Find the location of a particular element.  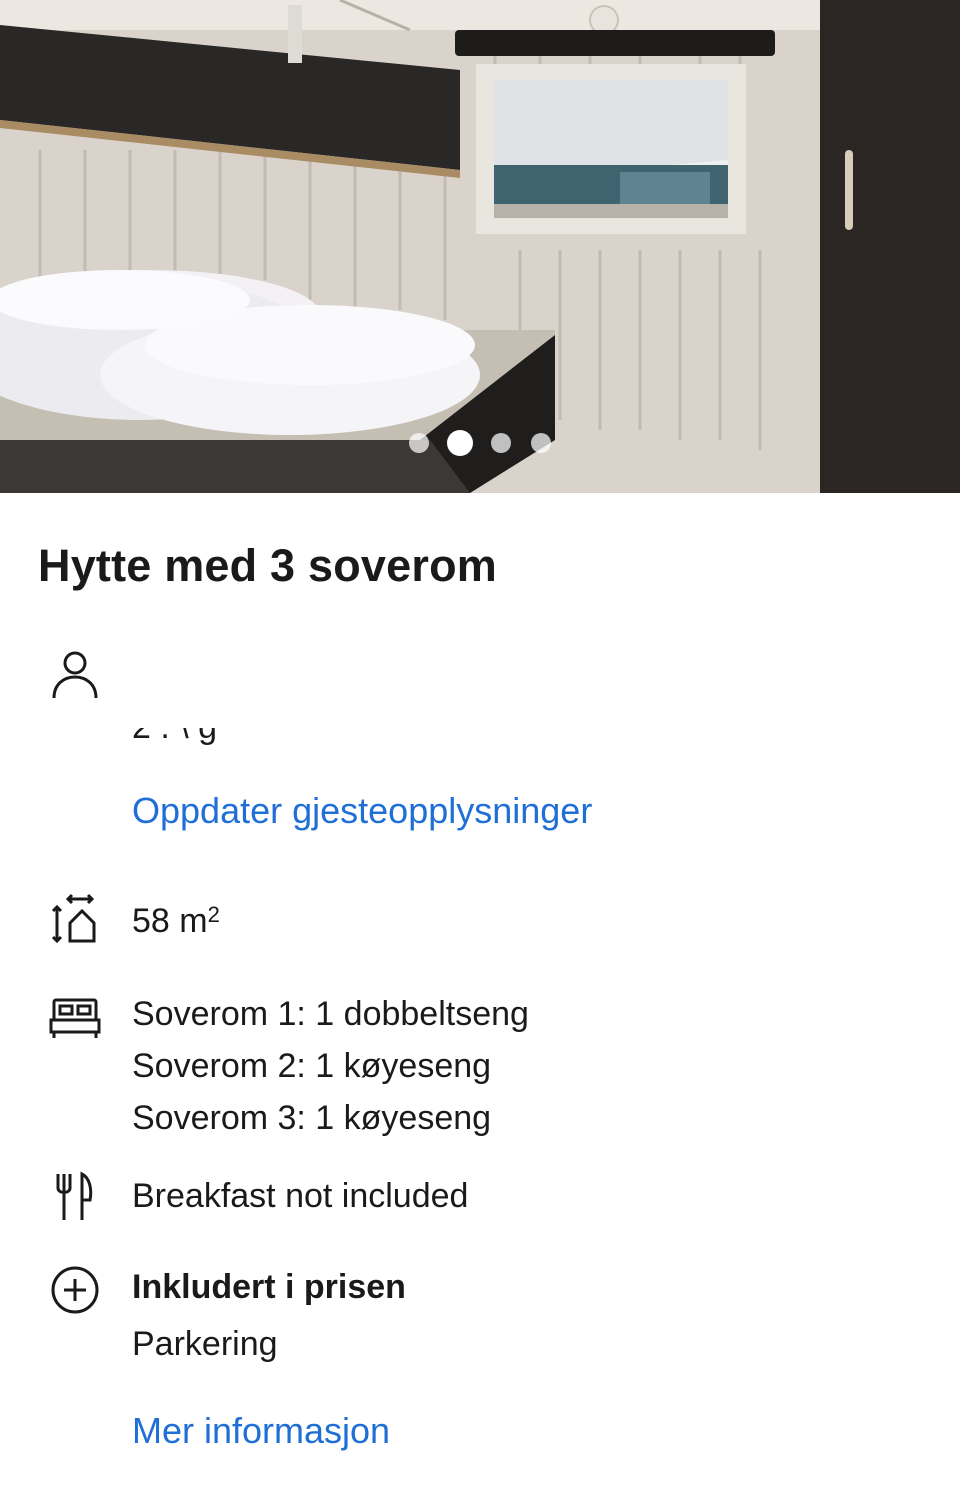

carousel-pagination is located at coordinates (480, 443).